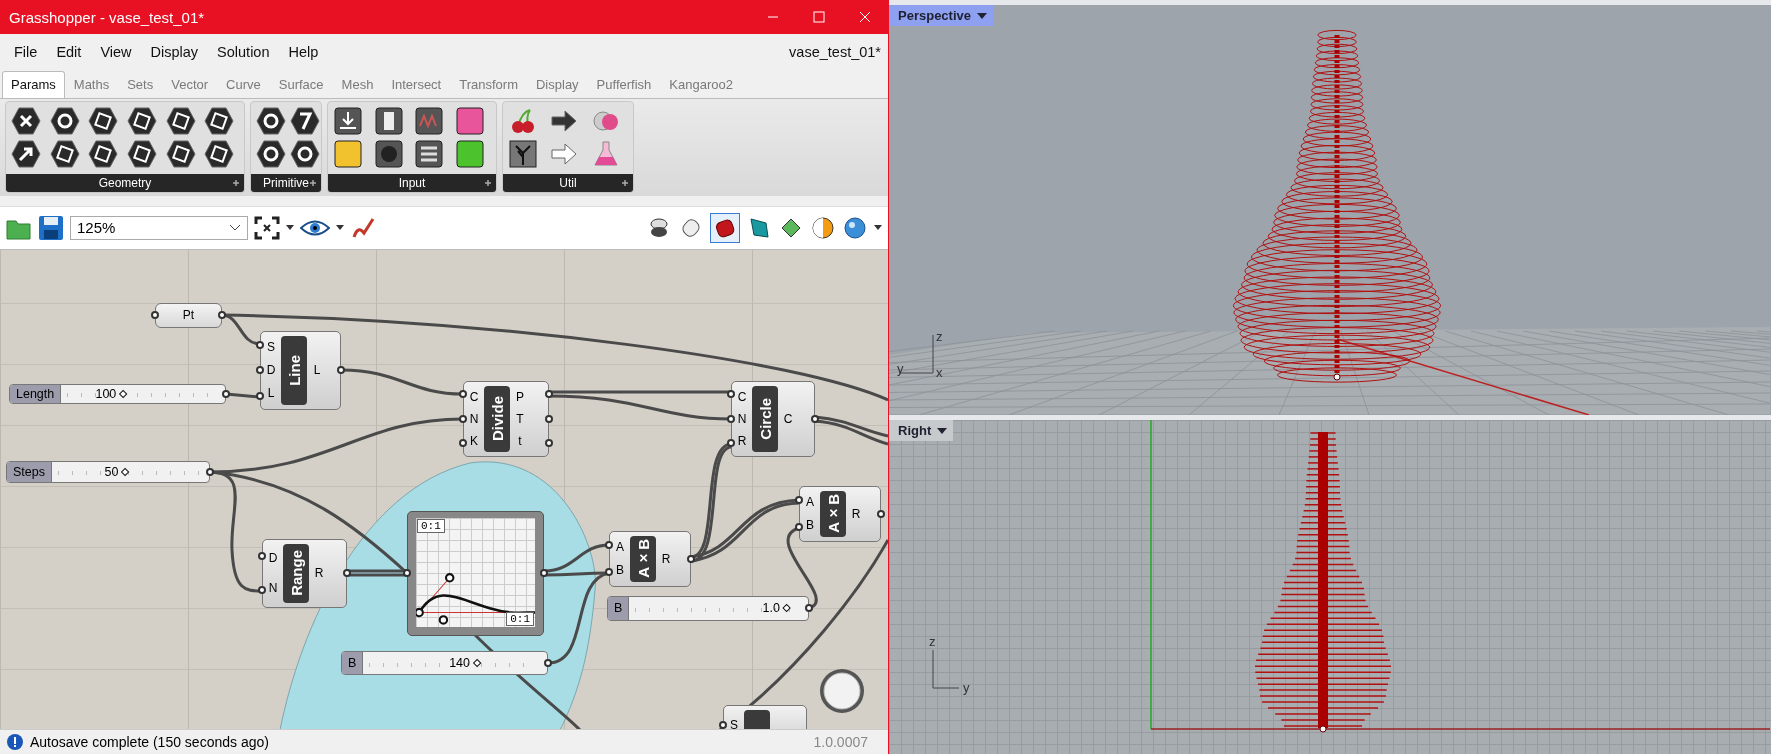 The image size is (1771, 754). What do you see at coordinates (243, 84) in the screenshot?
I see `ribbon-tab: Curve` at bounding box center [243, 84].